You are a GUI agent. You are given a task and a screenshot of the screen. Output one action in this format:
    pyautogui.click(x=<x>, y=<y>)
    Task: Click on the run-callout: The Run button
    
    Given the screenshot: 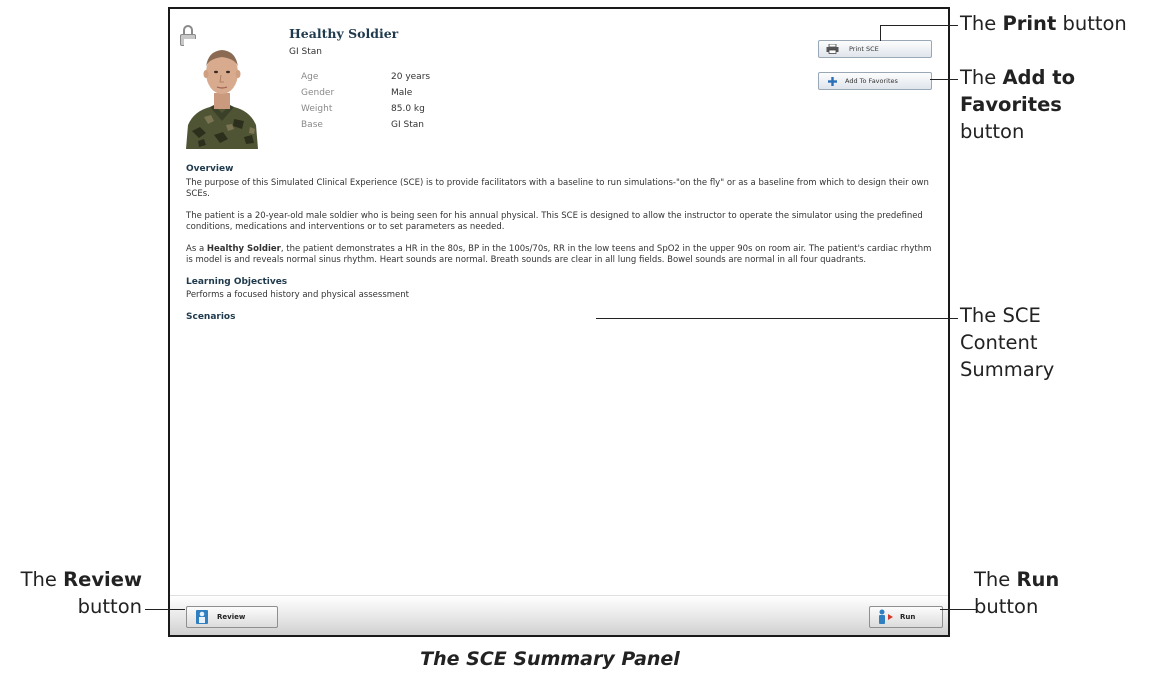 What is the action you would take?
    pyautogui.click(x=1016, y=593)
    